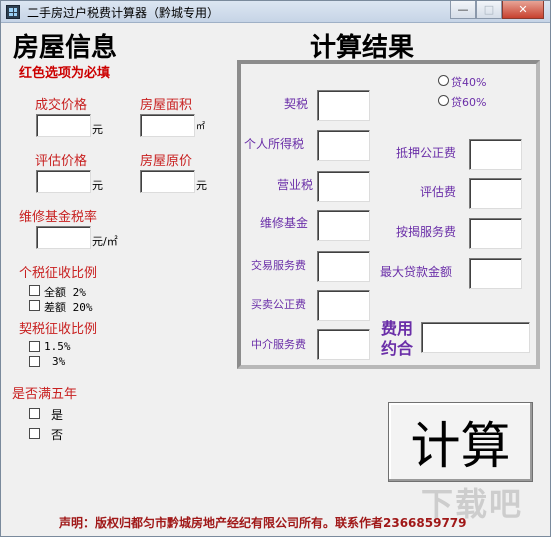 Image resolution: width=551 pixels, height=537 pixels. Describe the element at coordinates (343, 145) in the screenshot. I see `income-tax-result-field` at that location.